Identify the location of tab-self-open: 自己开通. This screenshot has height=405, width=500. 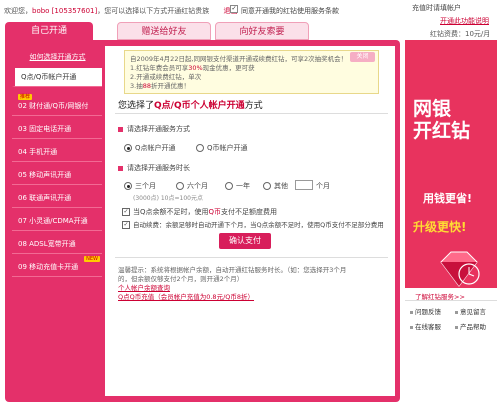
(49, 31).